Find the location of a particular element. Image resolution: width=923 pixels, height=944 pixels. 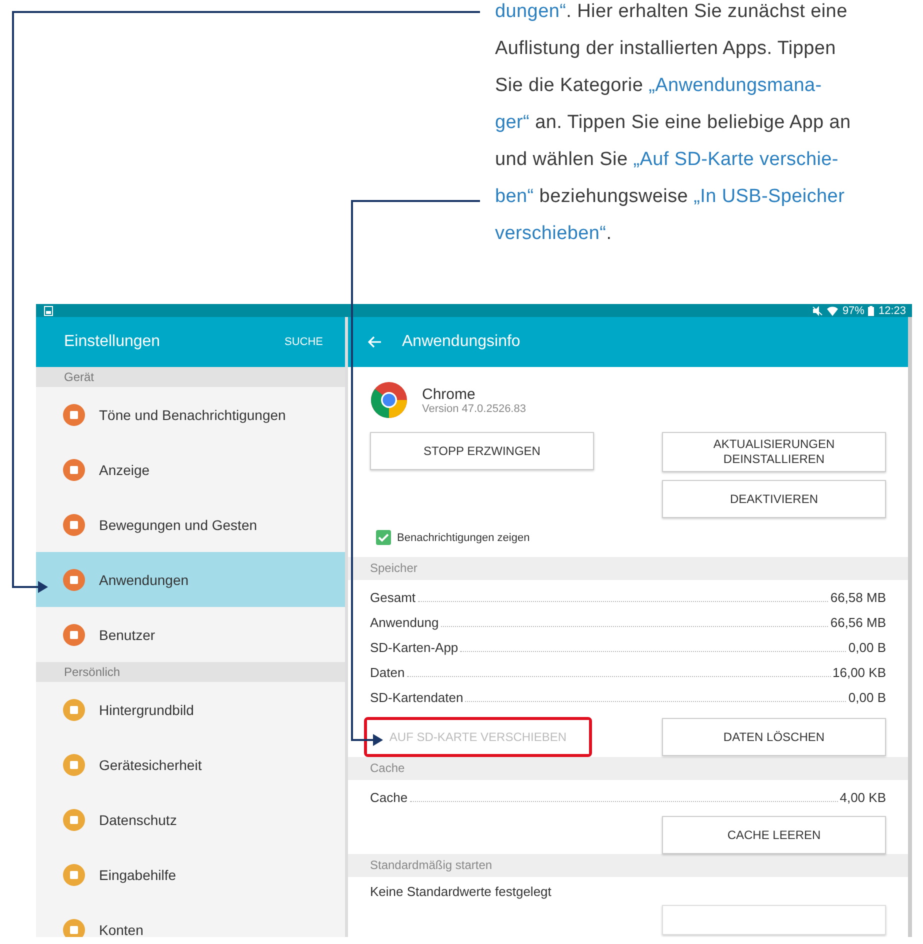

storage-label: Anwendung is located at coordinates (404, 623).